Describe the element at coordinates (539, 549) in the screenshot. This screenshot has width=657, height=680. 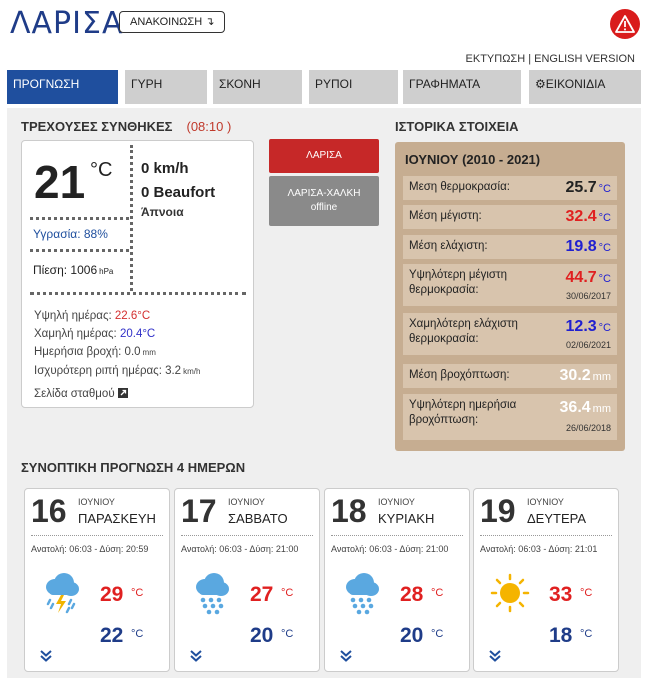
I see `sunrise-sunset: Ανατολή: 06:03 - Δύση: 21:01` at that location.